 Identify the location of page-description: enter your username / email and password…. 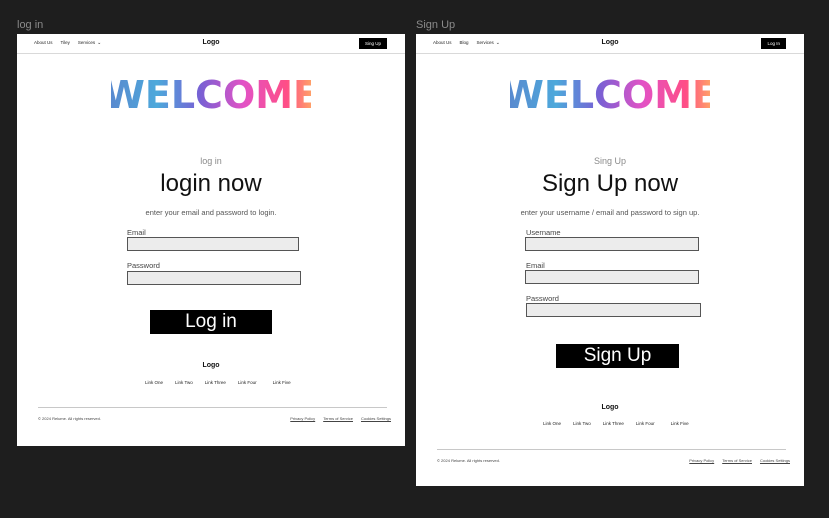
(610, 212).